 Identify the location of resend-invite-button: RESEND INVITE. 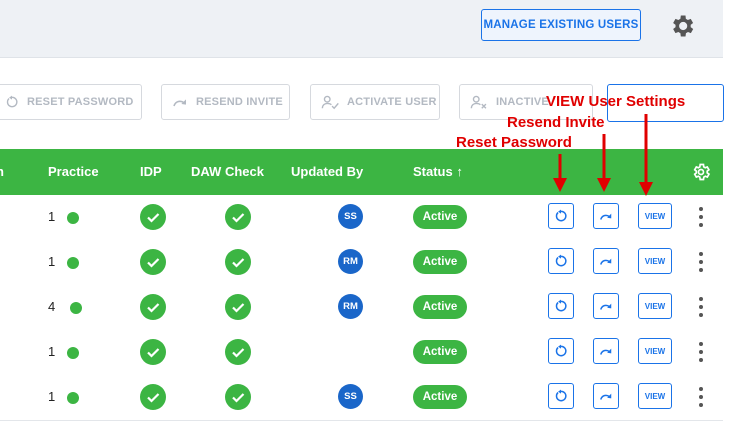
(225, 102).